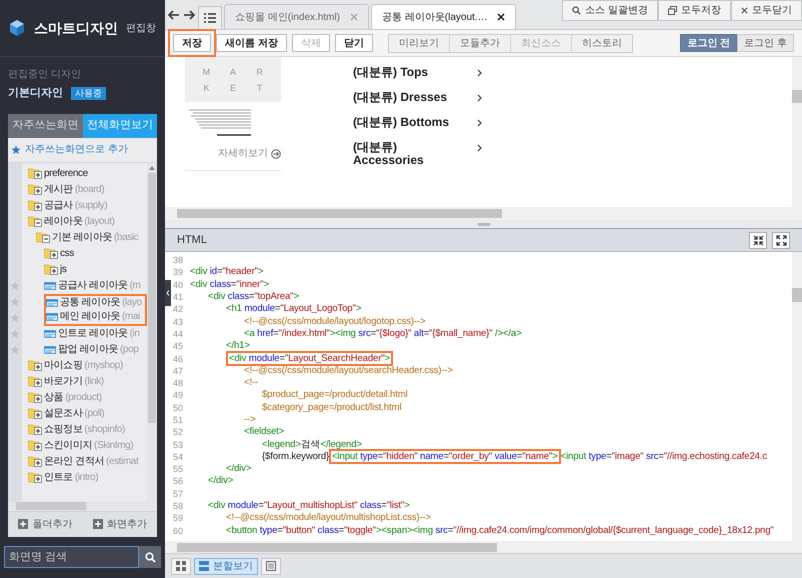 Image resolution: width=802 pixels, height=578 pixels. What do you see at coordinates (82, 150) in the screenshot?
I see `add-favorite-button: 자주쓰는화면으로 추가` at bounding box center [82, 150].